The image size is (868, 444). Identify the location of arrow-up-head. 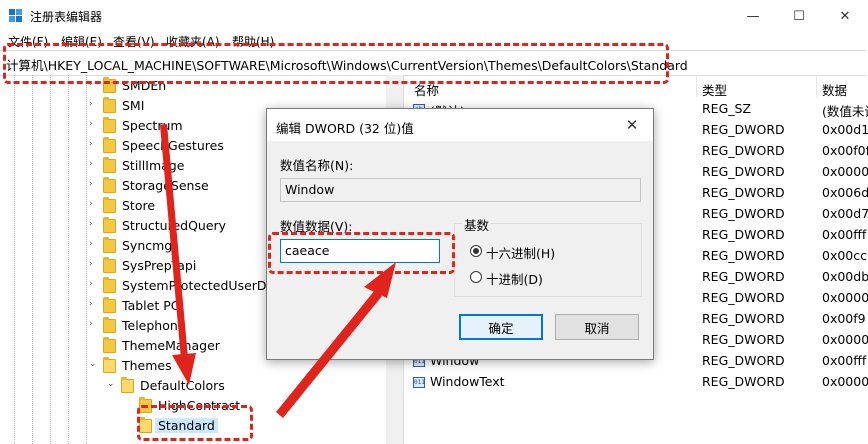
(380, 280).